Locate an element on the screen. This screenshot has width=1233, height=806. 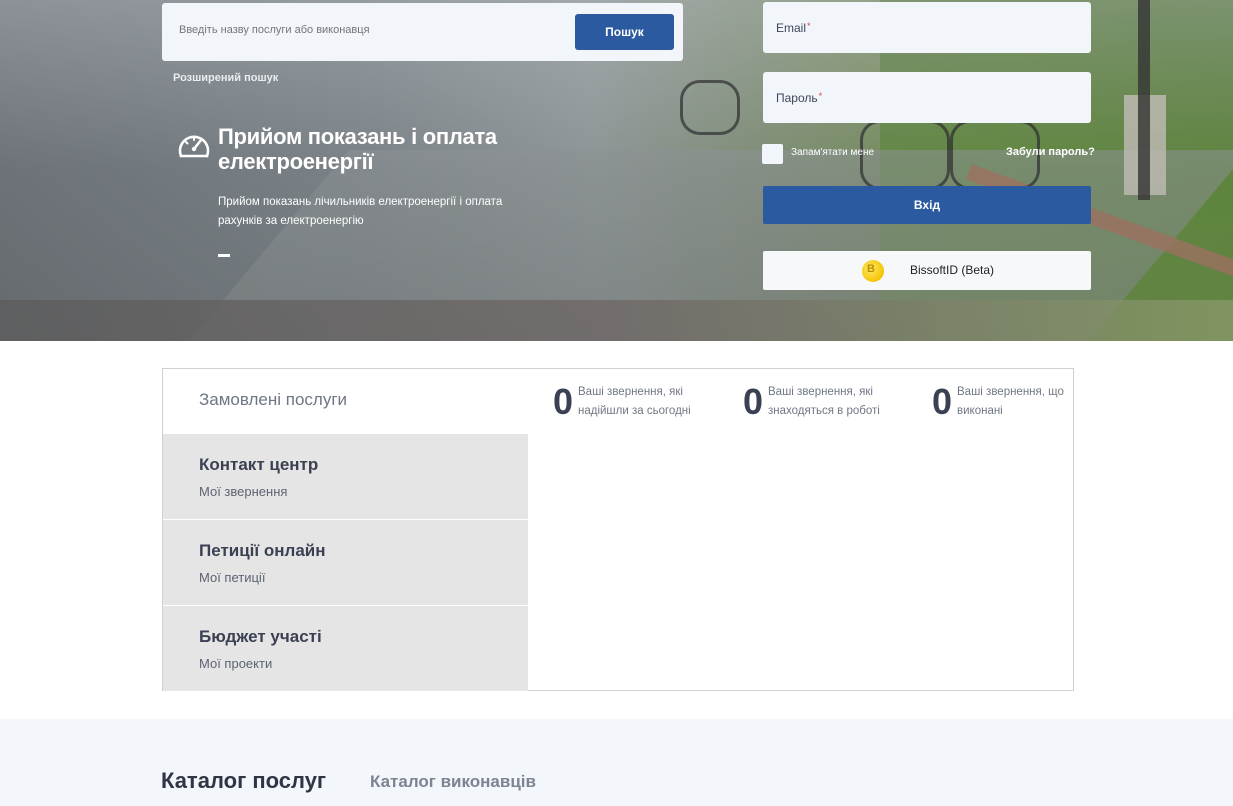
remember-me-checkbox is located at coordinates (772, 154).